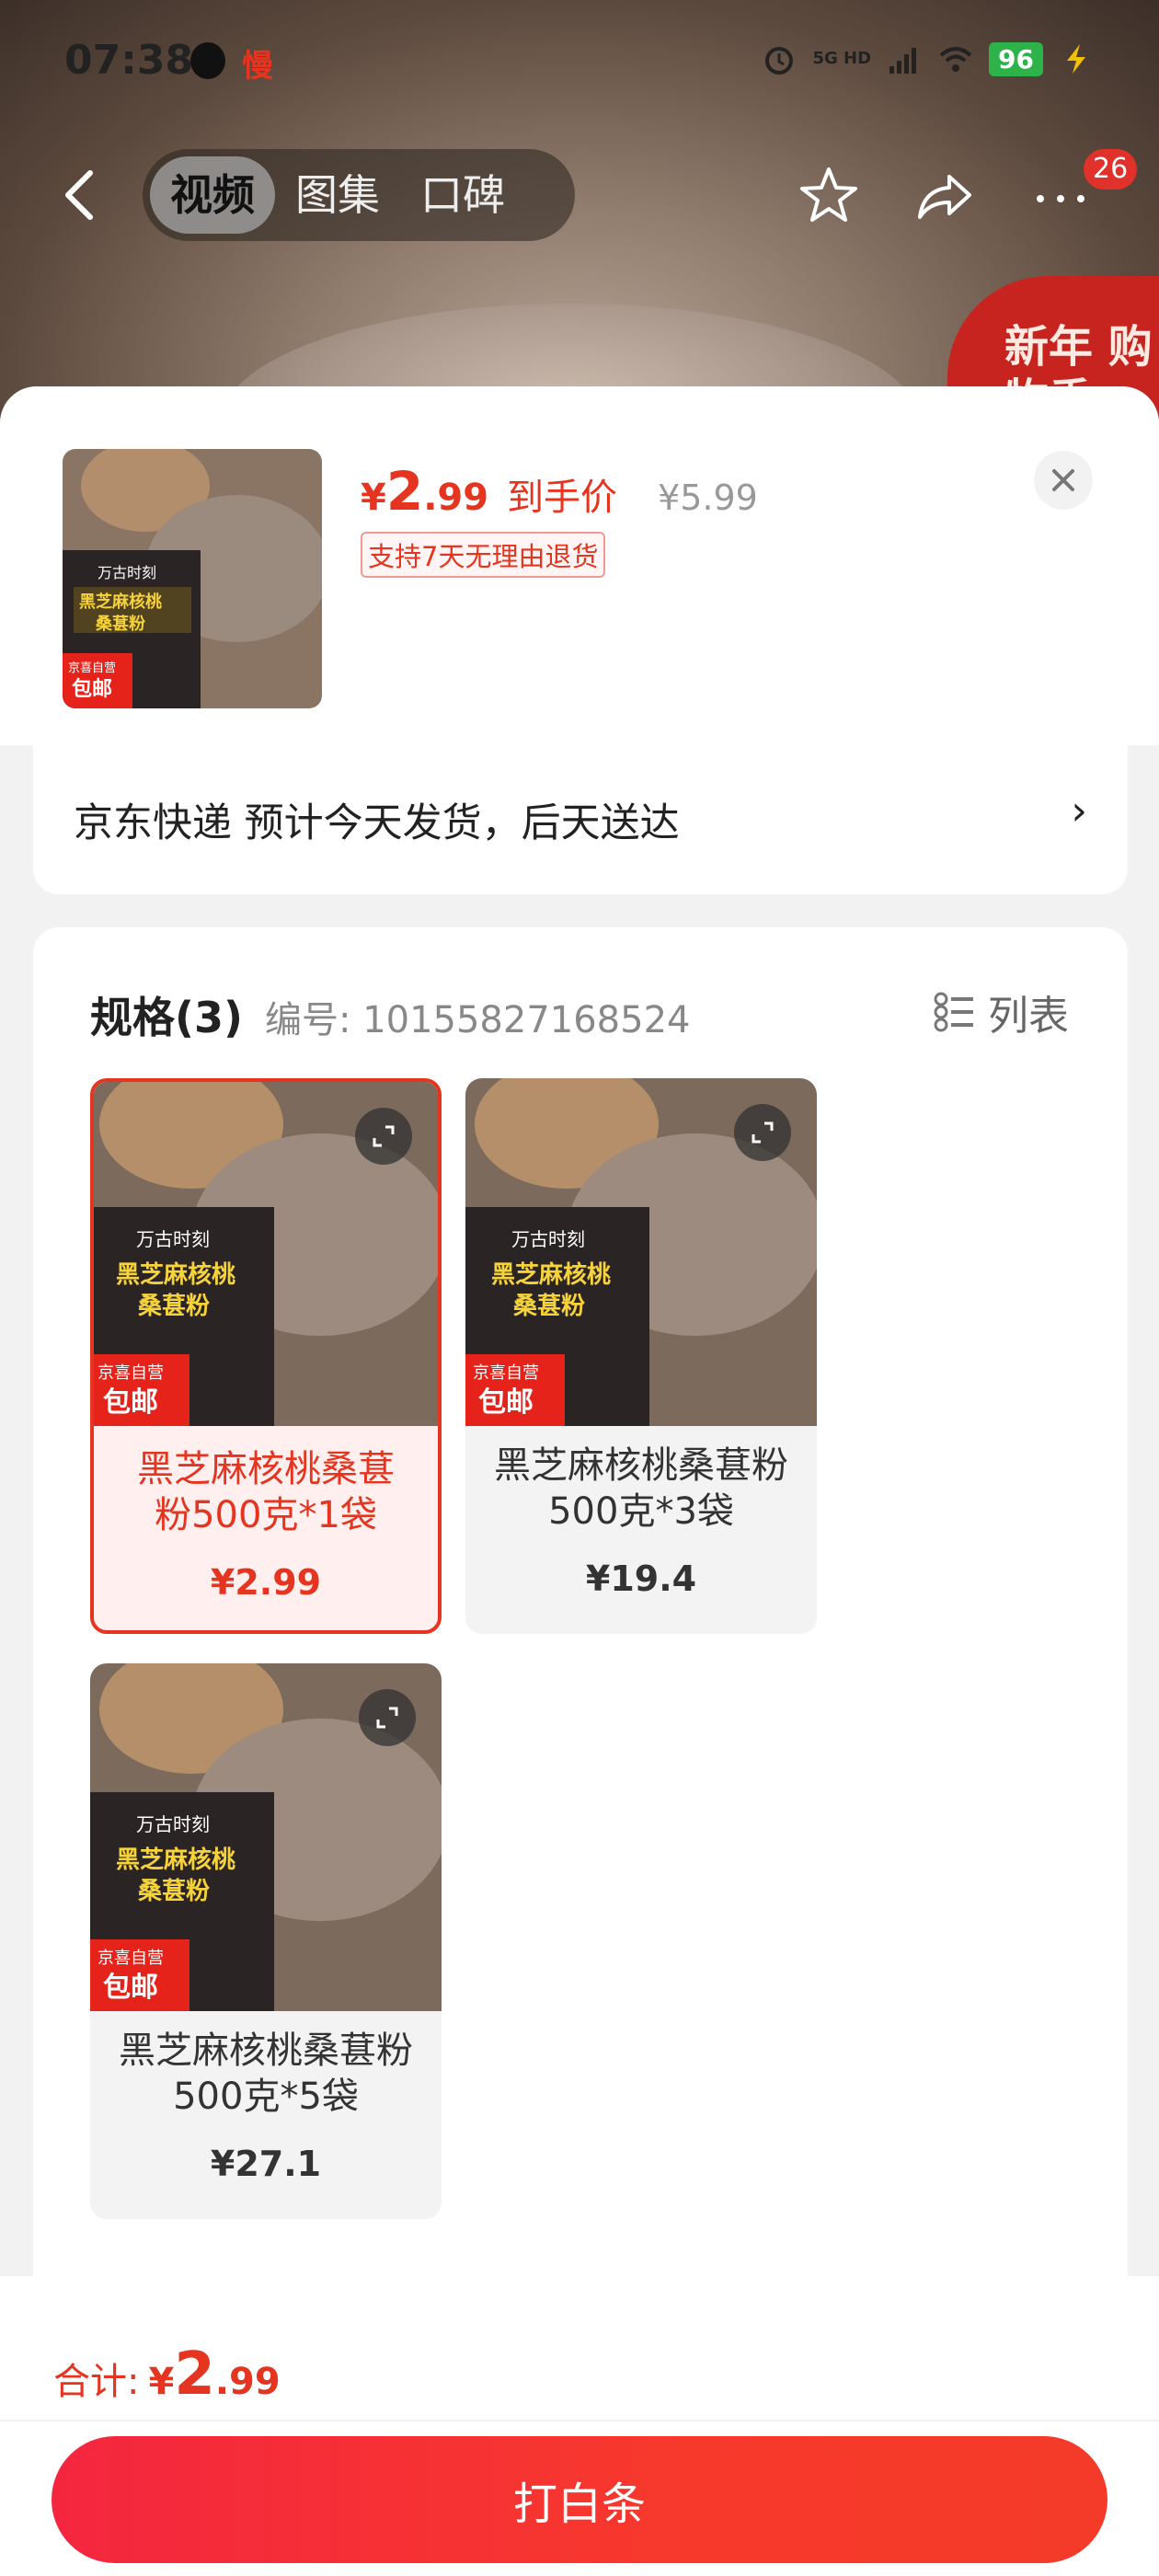 Image resolution: width=1159 pixels, height=2576 pixels. I want to click on slow-network-label: 慢, so click(257, 66).